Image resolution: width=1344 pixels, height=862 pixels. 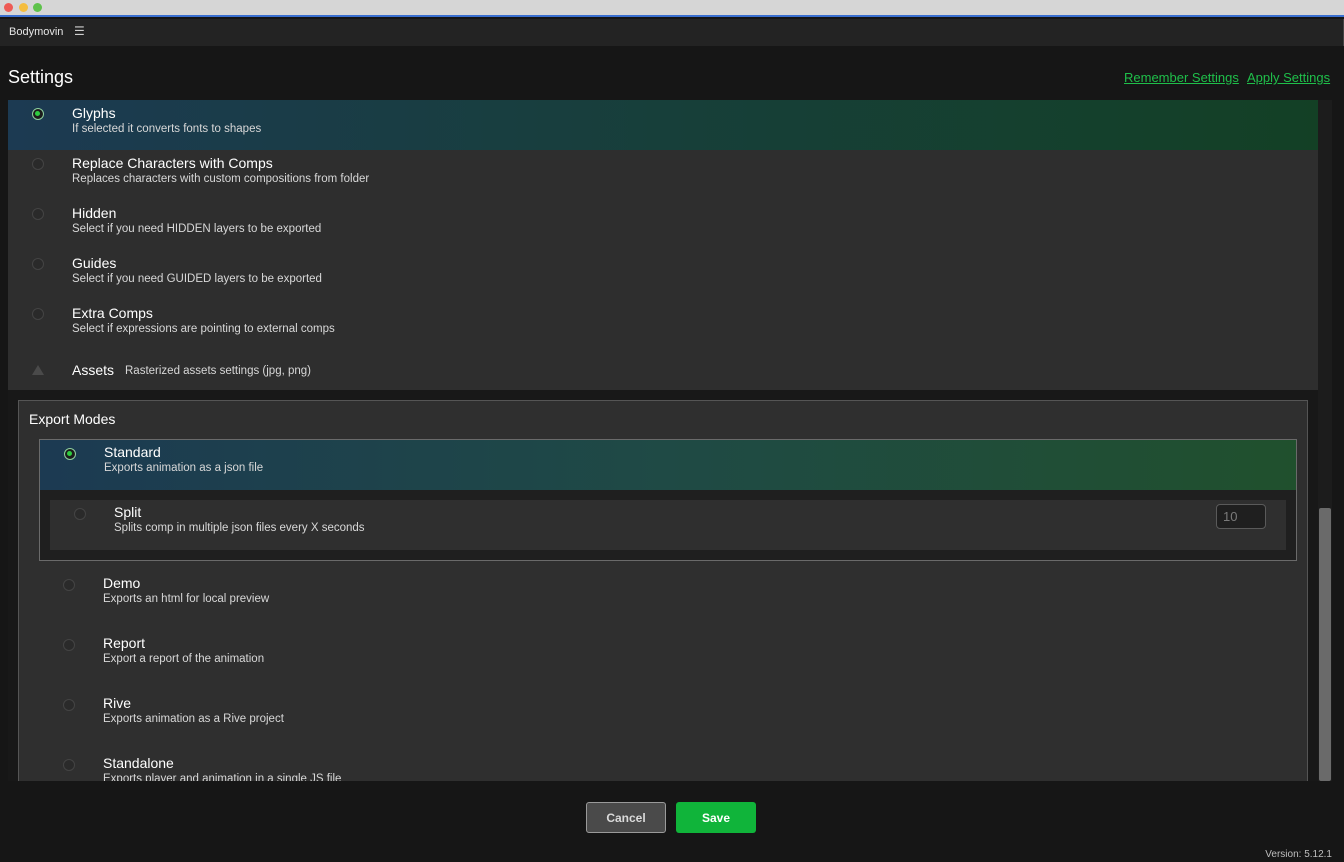 I want to click on mode-title: Demo, so click(x=122, y=583).